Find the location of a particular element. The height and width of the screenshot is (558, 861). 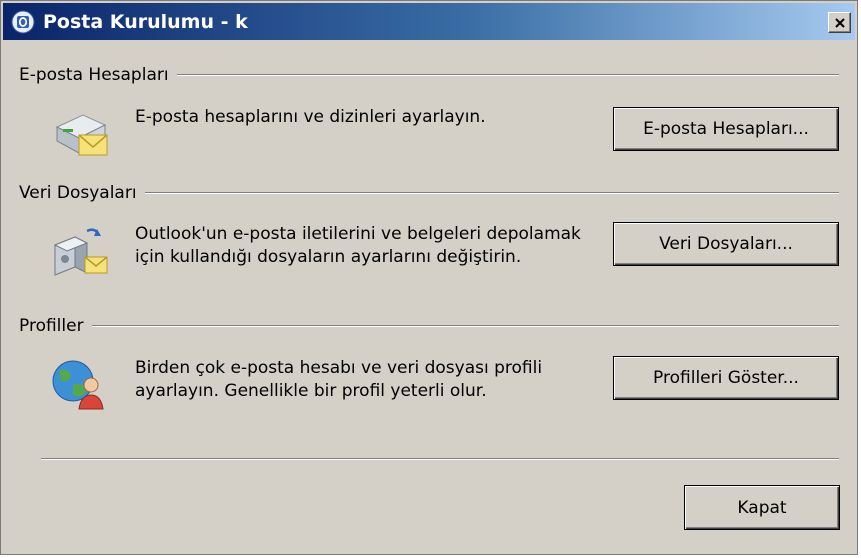

data-files-group: Veri Dosyaları is located at coordinates (429, 193).